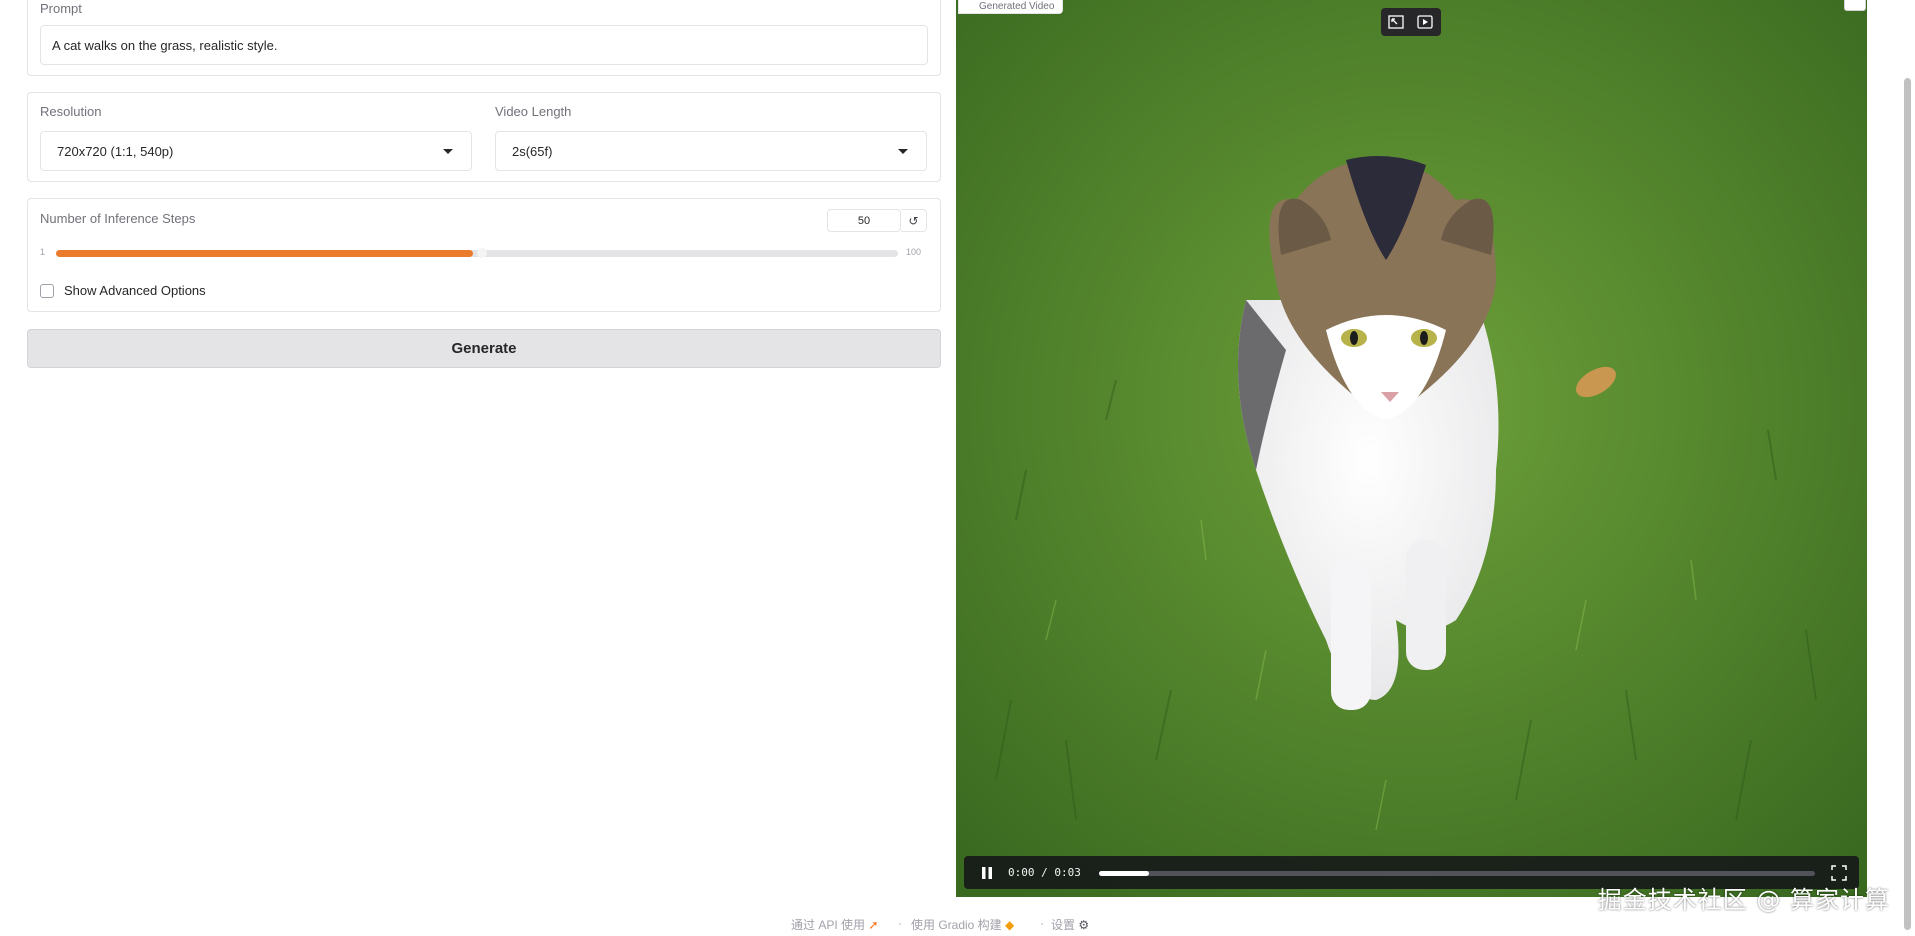  I want to click on slider-fill, so click(264, 253).